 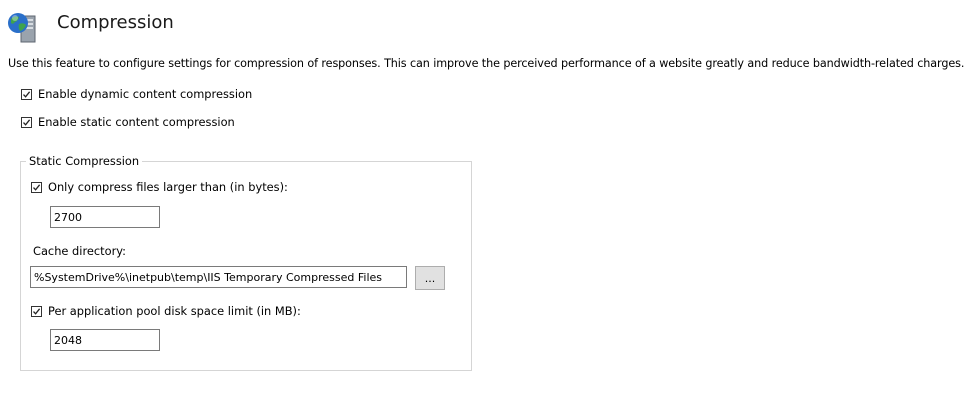 I want to click on globe-server-icon, so click(x=24, y=27).